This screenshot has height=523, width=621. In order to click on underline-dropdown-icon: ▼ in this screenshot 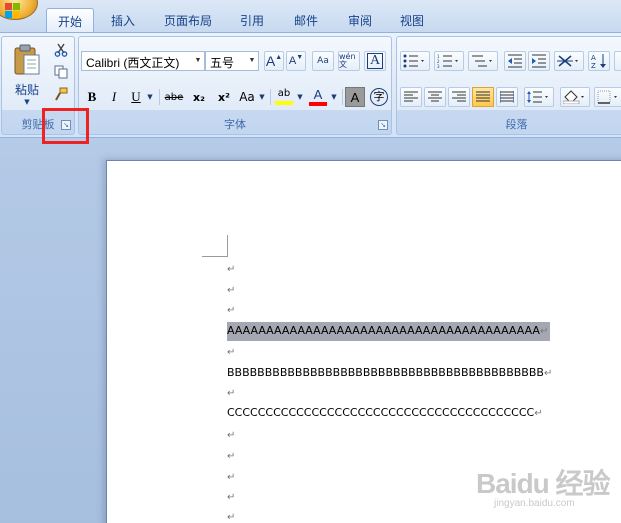, I will do `click(150, 97)`.